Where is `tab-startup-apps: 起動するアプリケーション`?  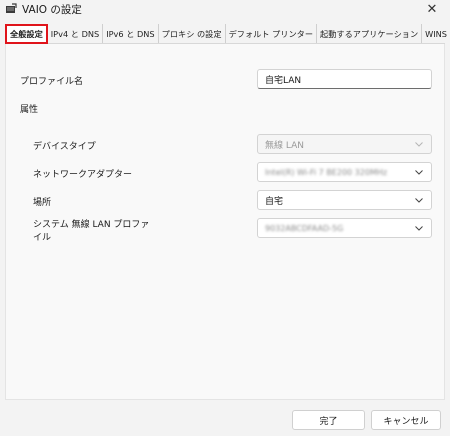 tab-startup-apps: 起動するアプリケーション is located at coordinates (370, 33).